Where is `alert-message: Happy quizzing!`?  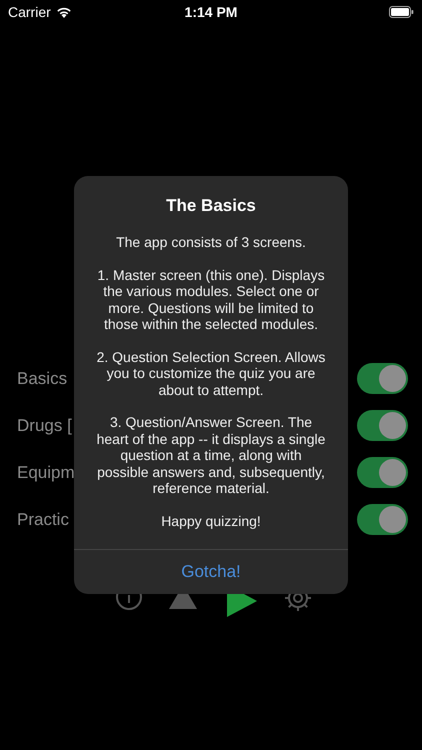
alert-message: Happy quizzing! is located at coordinates (211, 521).